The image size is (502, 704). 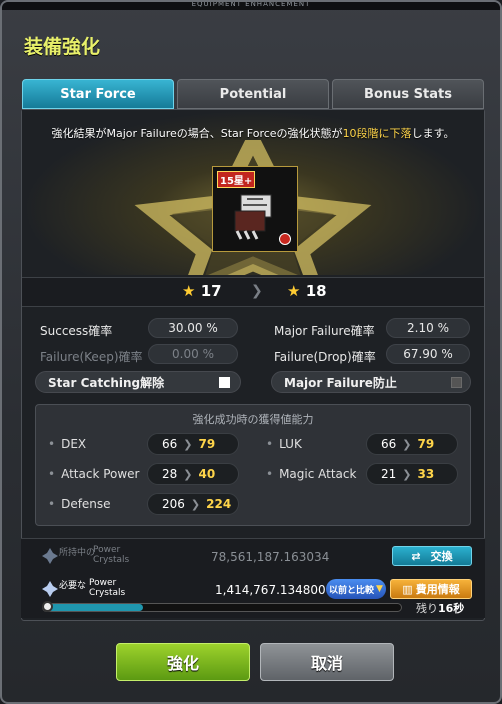 I want to click on star-level-badge: 15星+, so click(x=236, y=179).